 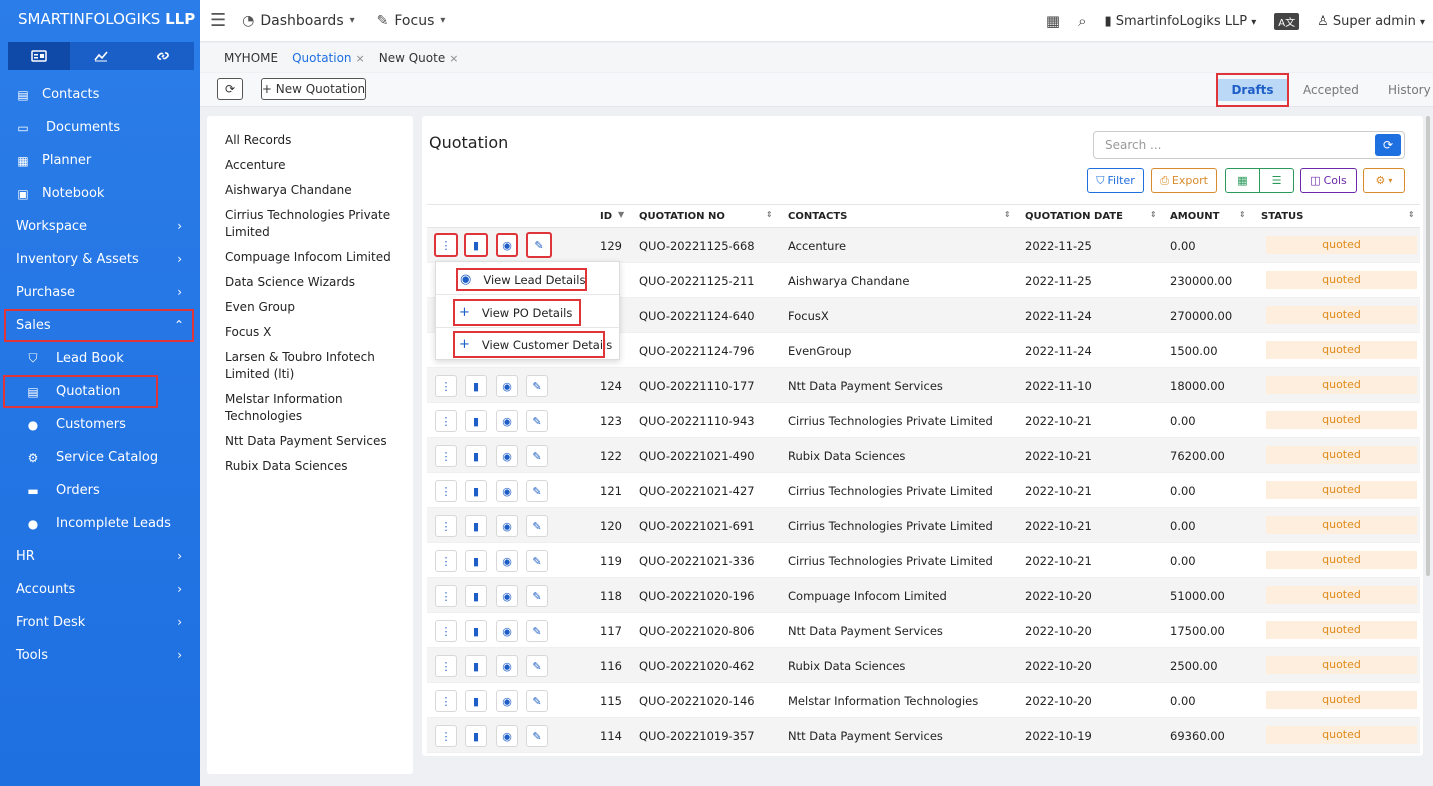 I want to click on sidebar-item-front-desk: Front Desk ›, so click(x=100, y=622).